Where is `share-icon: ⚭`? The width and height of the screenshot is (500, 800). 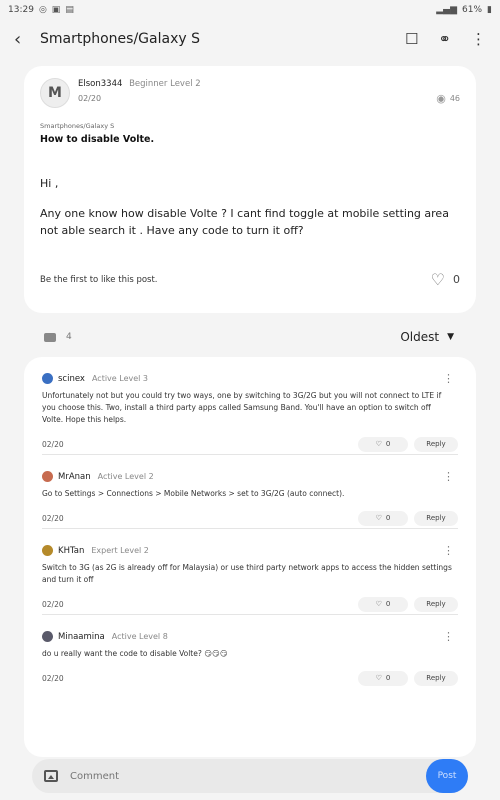 share-icon: ⚭ is located at coordinates (444, 39).